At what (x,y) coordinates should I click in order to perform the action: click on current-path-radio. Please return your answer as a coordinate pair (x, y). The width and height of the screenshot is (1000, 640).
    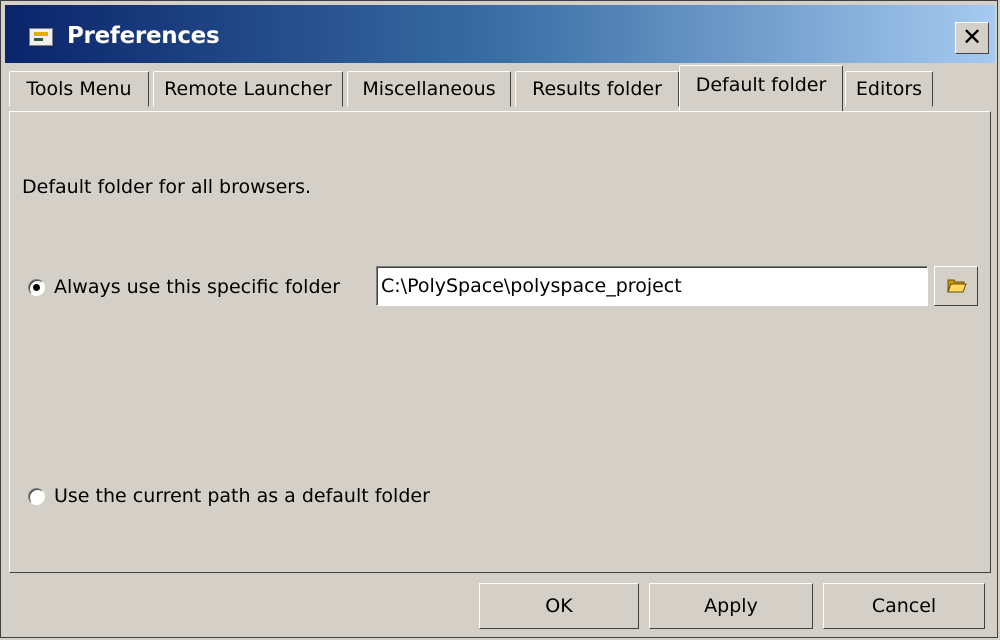
    Looking at the image, I should click on (36, 496).